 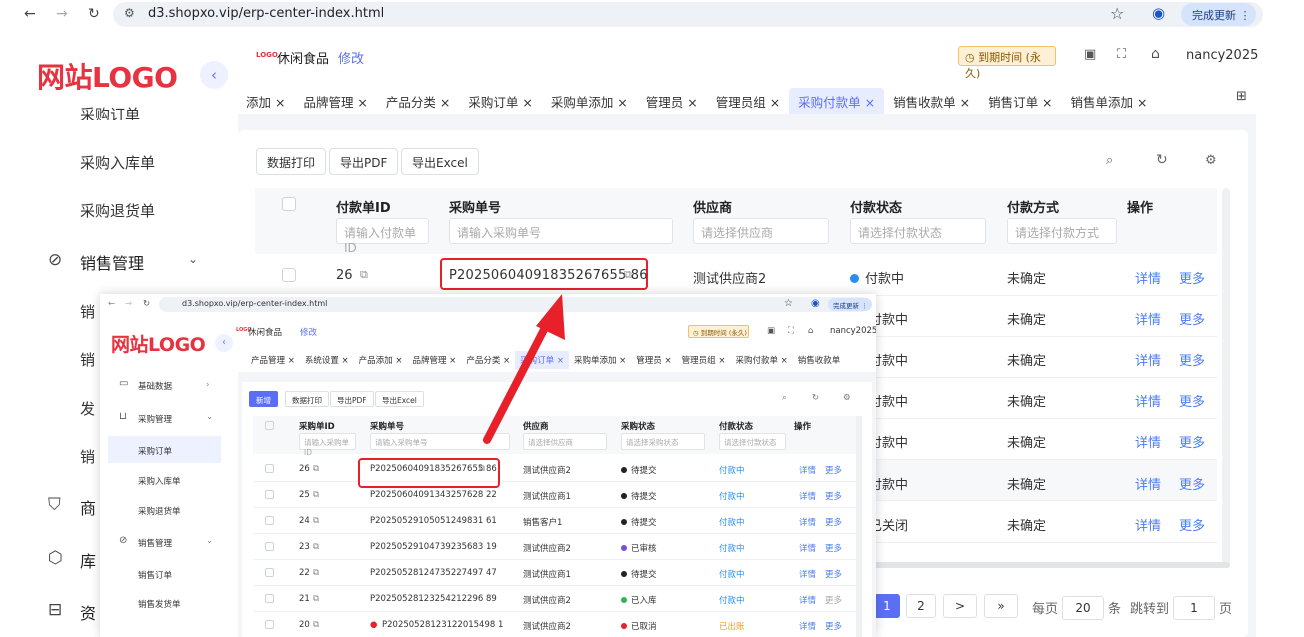 I want to click on col-order-no: 采购单号, so click(x=475, y=206).